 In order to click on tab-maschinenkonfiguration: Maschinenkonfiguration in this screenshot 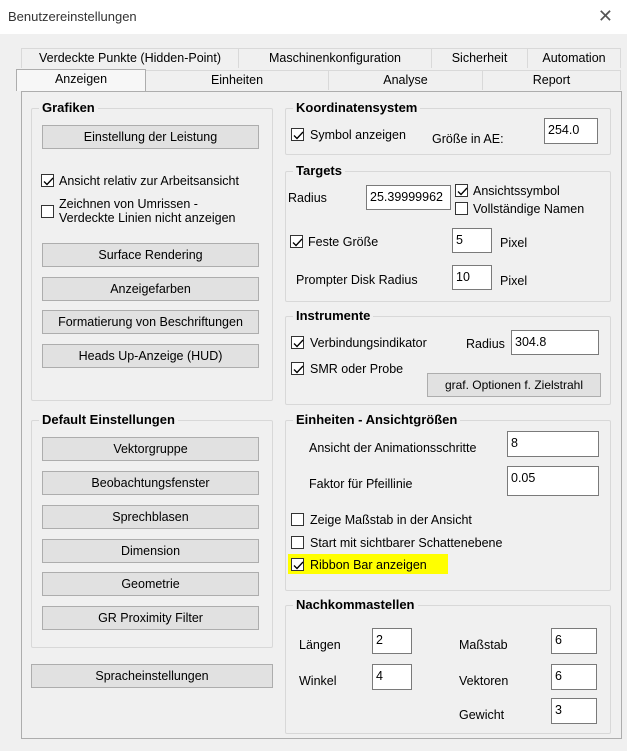, I will do `click(335, 58)`.